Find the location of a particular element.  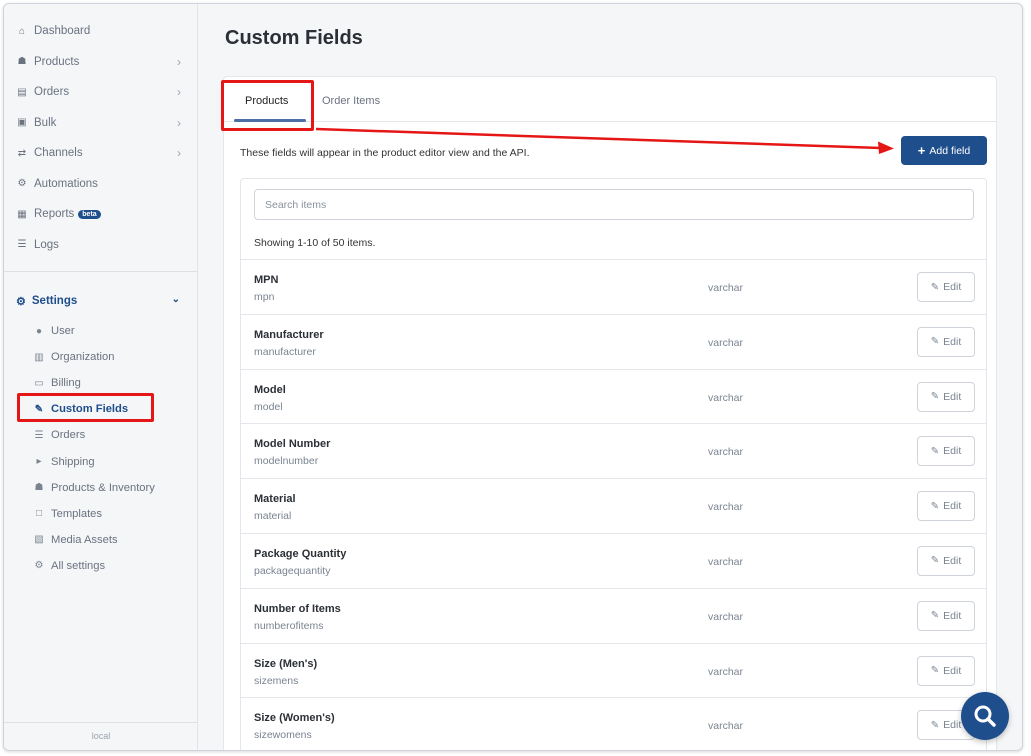

settings-item-label: Products & Inventory is located at coordinates (103, 487).